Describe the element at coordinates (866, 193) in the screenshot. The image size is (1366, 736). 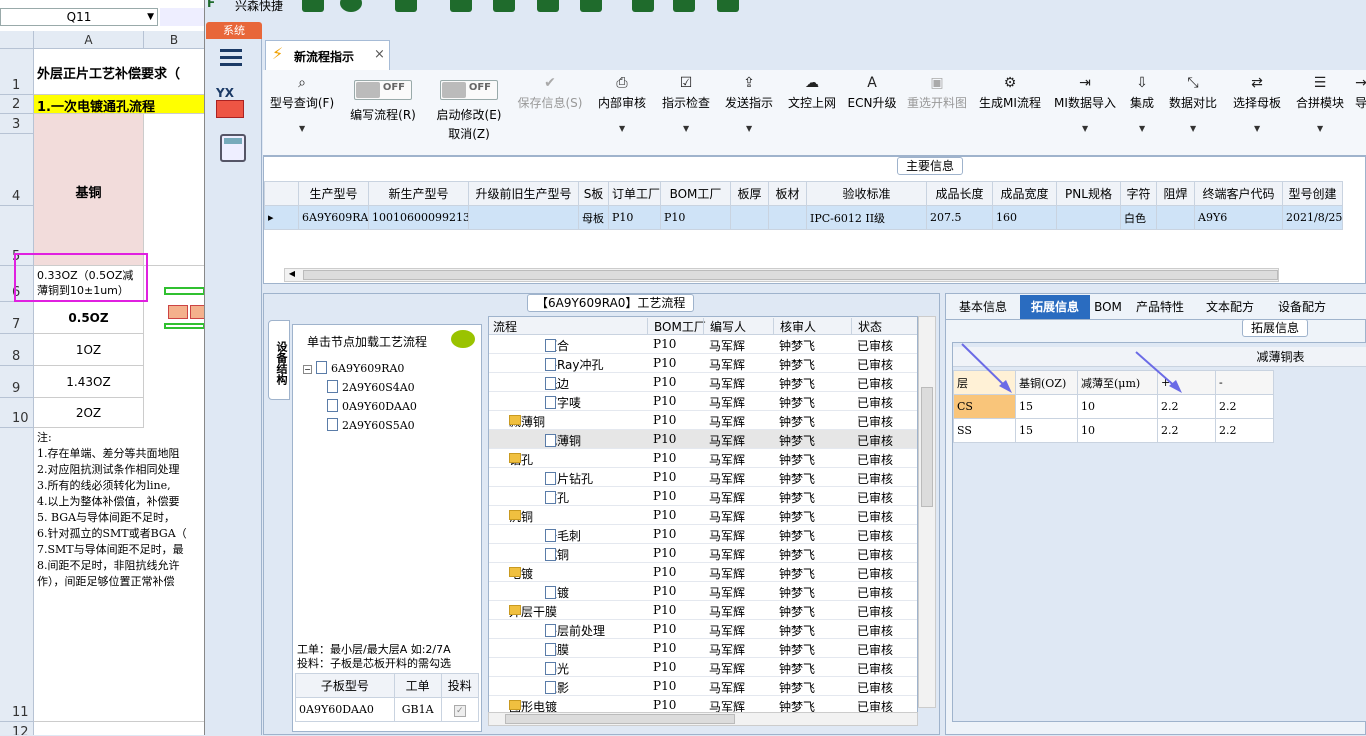
I see `col-header: 验收标准` at that location.